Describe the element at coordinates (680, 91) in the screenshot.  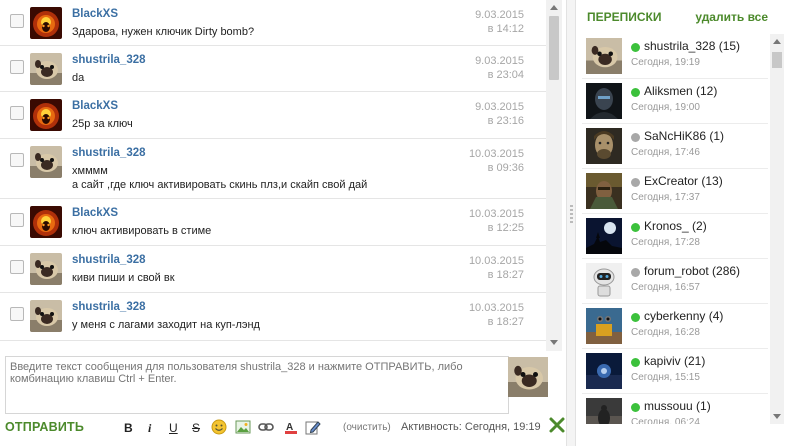
I see `conversation-name: Aliksmen (12)` at that location.